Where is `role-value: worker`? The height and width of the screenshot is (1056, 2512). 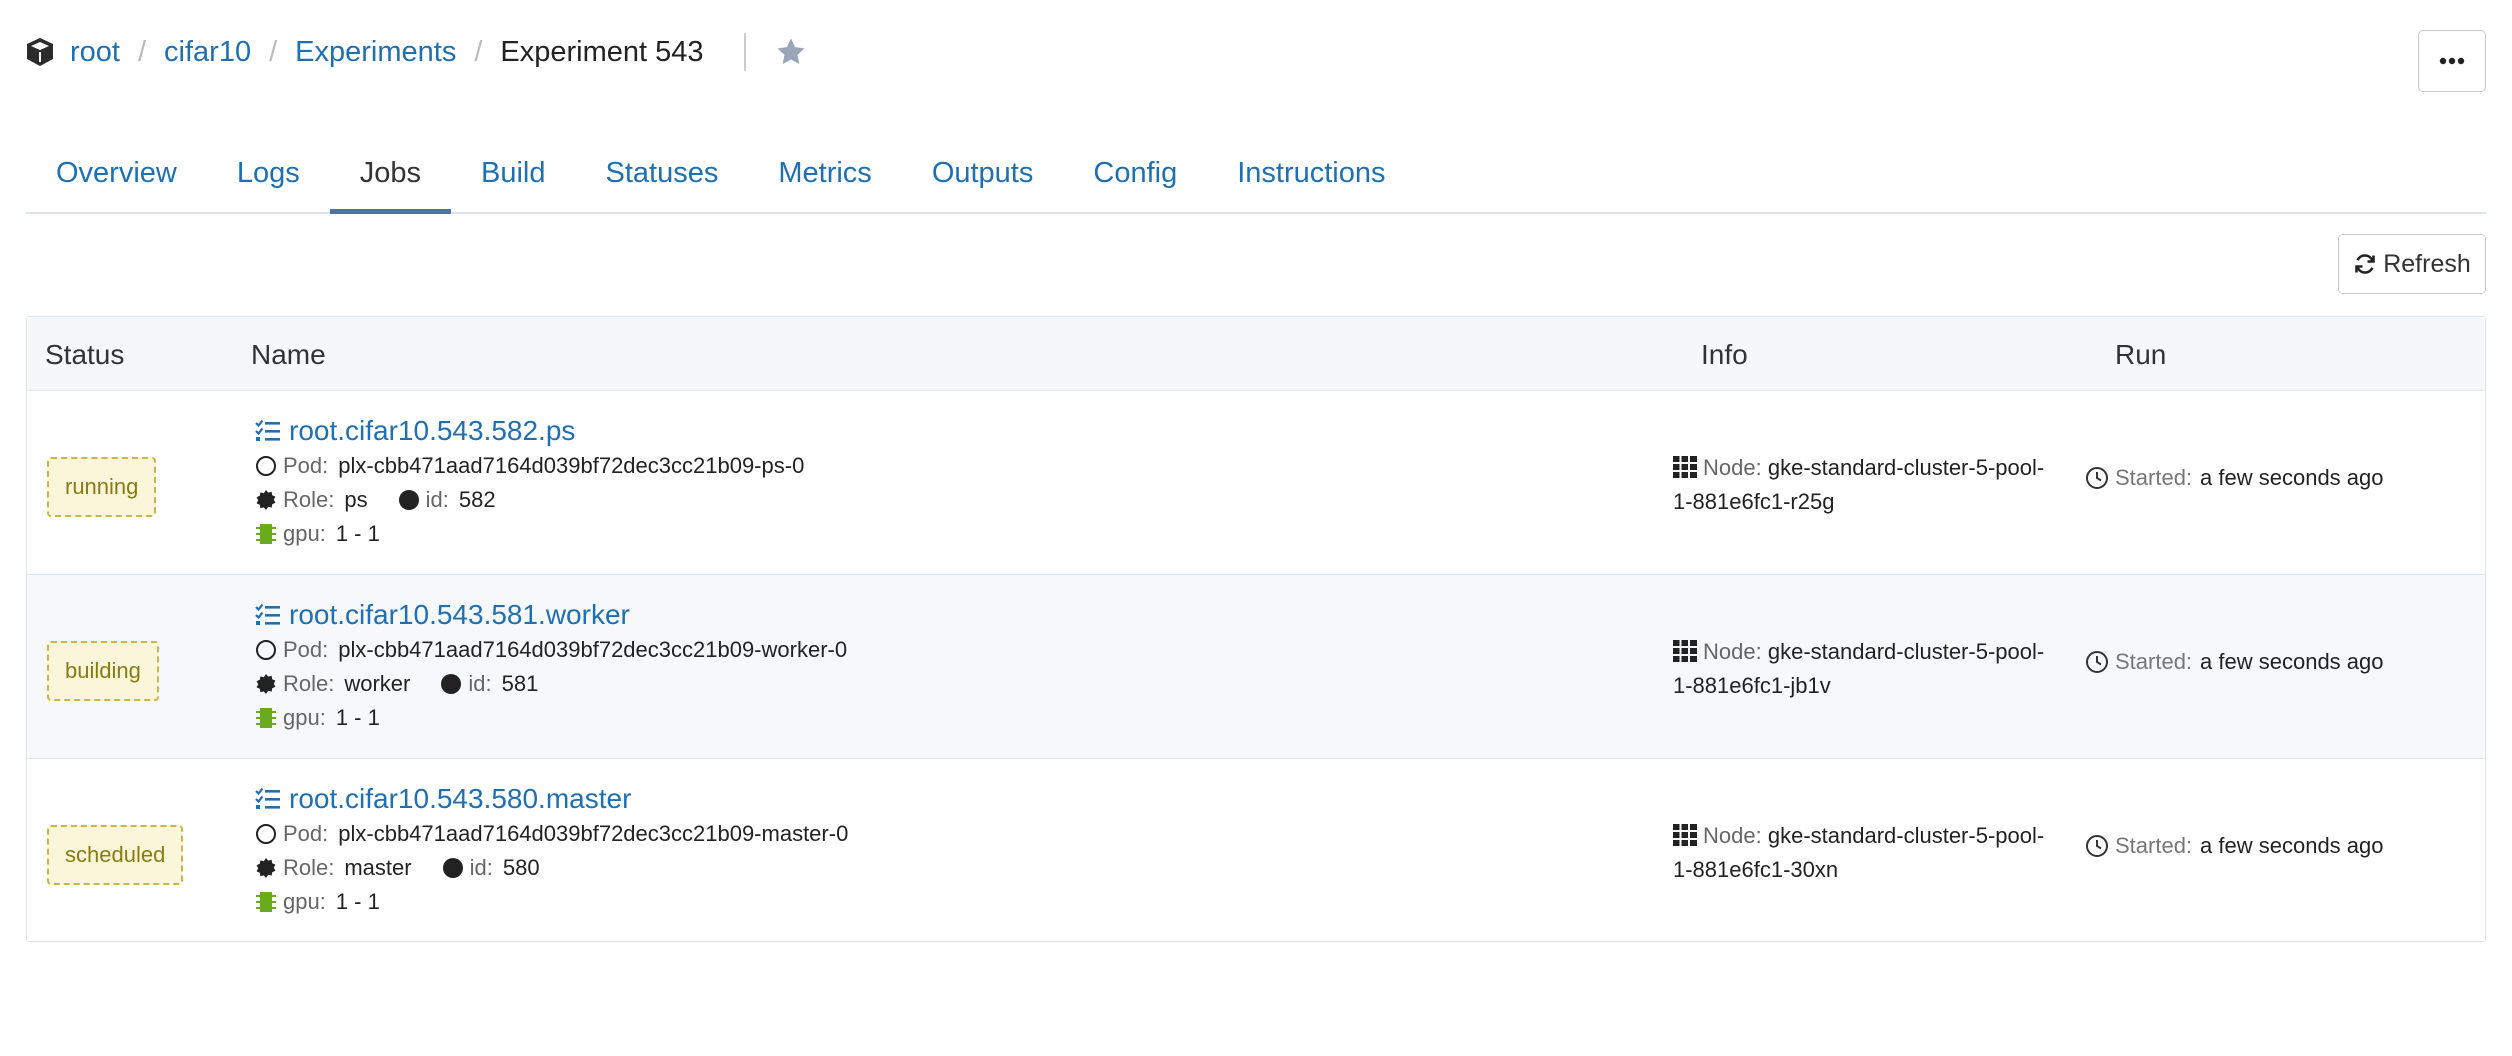 role-value: worker is located at coordinates (377, 683).